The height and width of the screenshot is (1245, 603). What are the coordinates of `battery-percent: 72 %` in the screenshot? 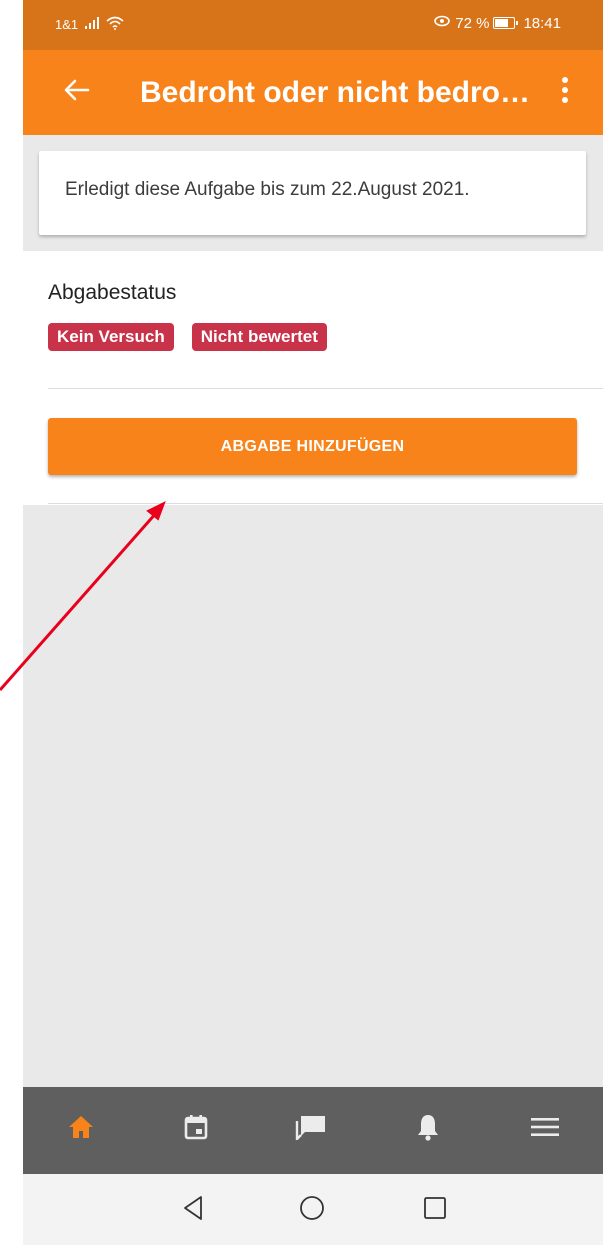 It's located at (472, 23).